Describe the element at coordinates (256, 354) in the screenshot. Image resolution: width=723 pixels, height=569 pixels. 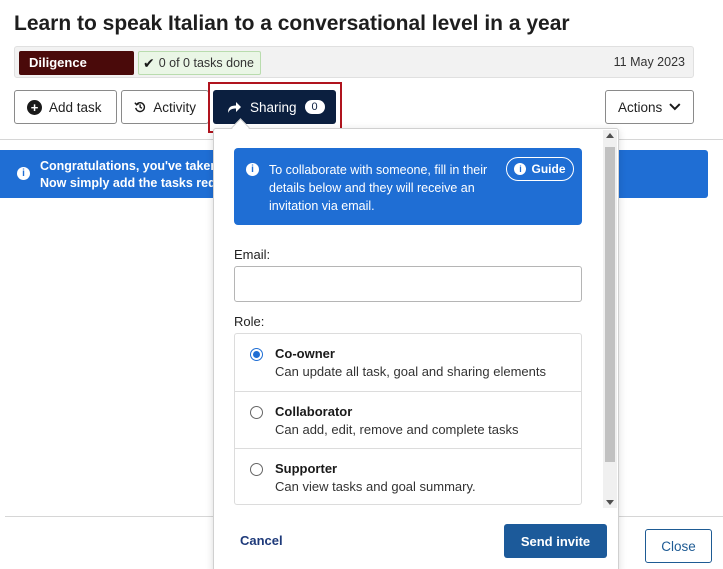
I see `radio-co-owner` at that location.